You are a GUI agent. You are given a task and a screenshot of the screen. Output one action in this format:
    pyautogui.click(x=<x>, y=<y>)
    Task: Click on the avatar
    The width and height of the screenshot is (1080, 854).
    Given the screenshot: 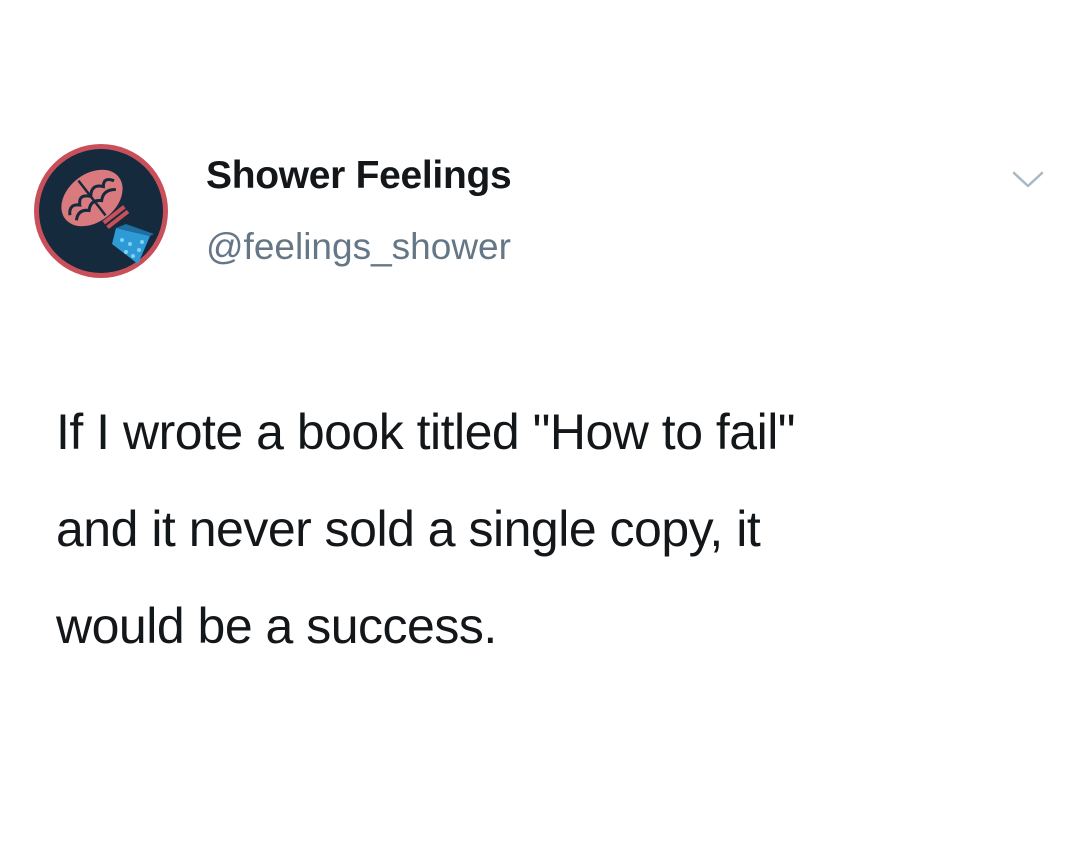 What is the action you would take?
    pyautogui.click(x=101, y=211)
    